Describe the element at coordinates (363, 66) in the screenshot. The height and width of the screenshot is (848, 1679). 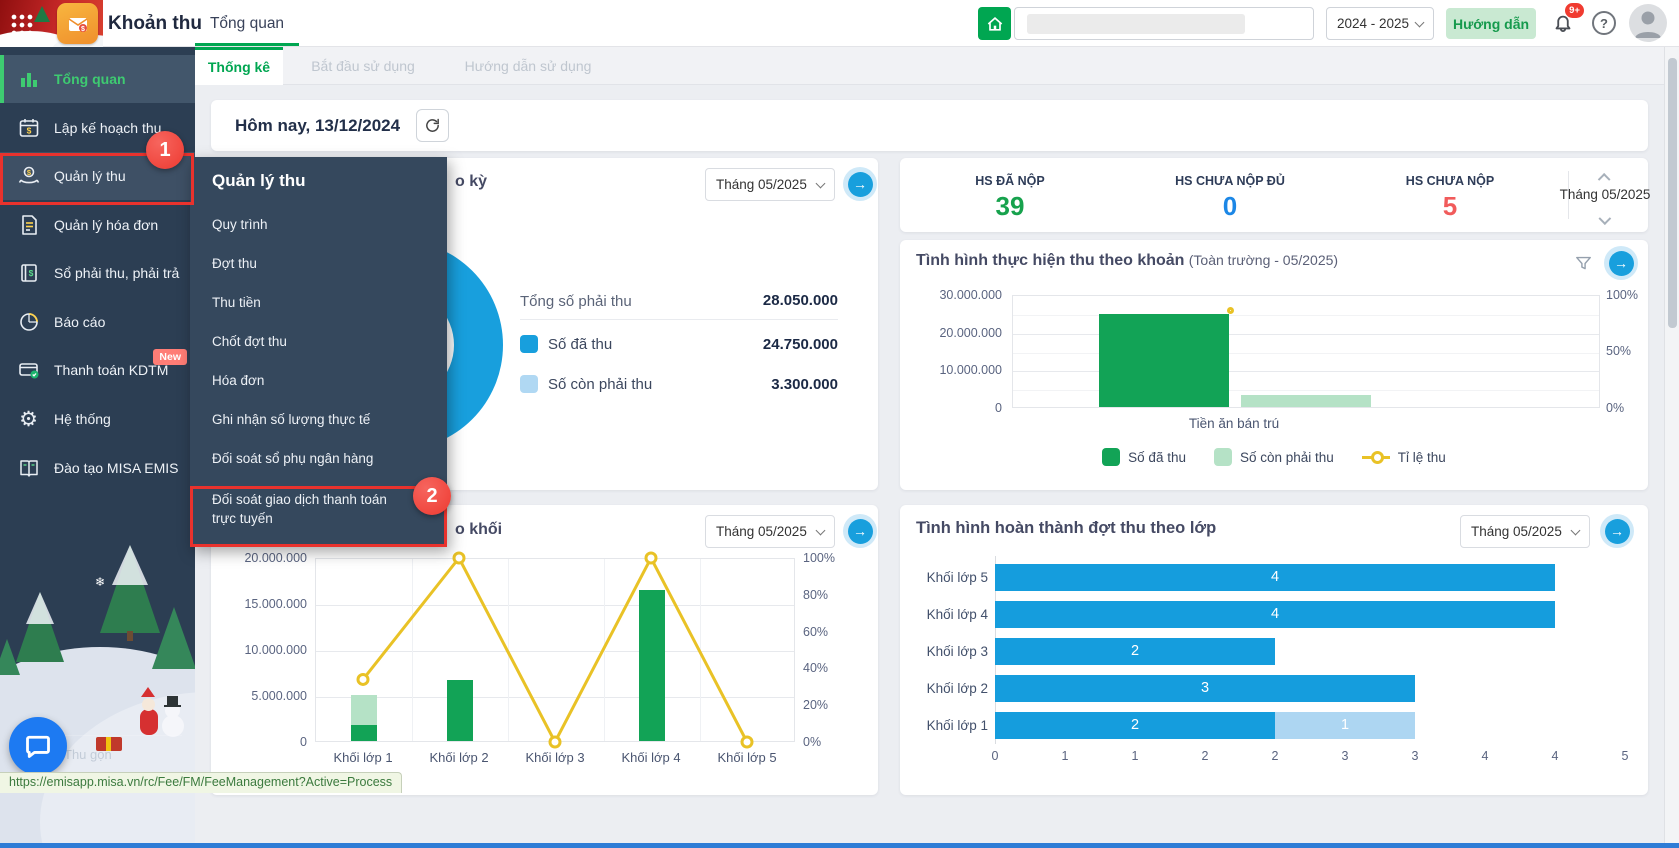
I see `tab-bat-dau-su-dung: Bắt đầu sử dụng` at that location.